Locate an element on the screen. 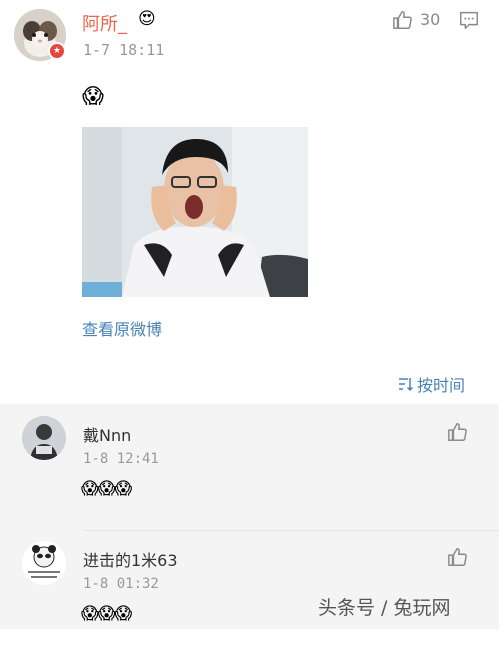 Image resolution: width=499 pixels, height=649 pixels. sort-by-time-button: 按时间 is located at coordinates (431, 384).